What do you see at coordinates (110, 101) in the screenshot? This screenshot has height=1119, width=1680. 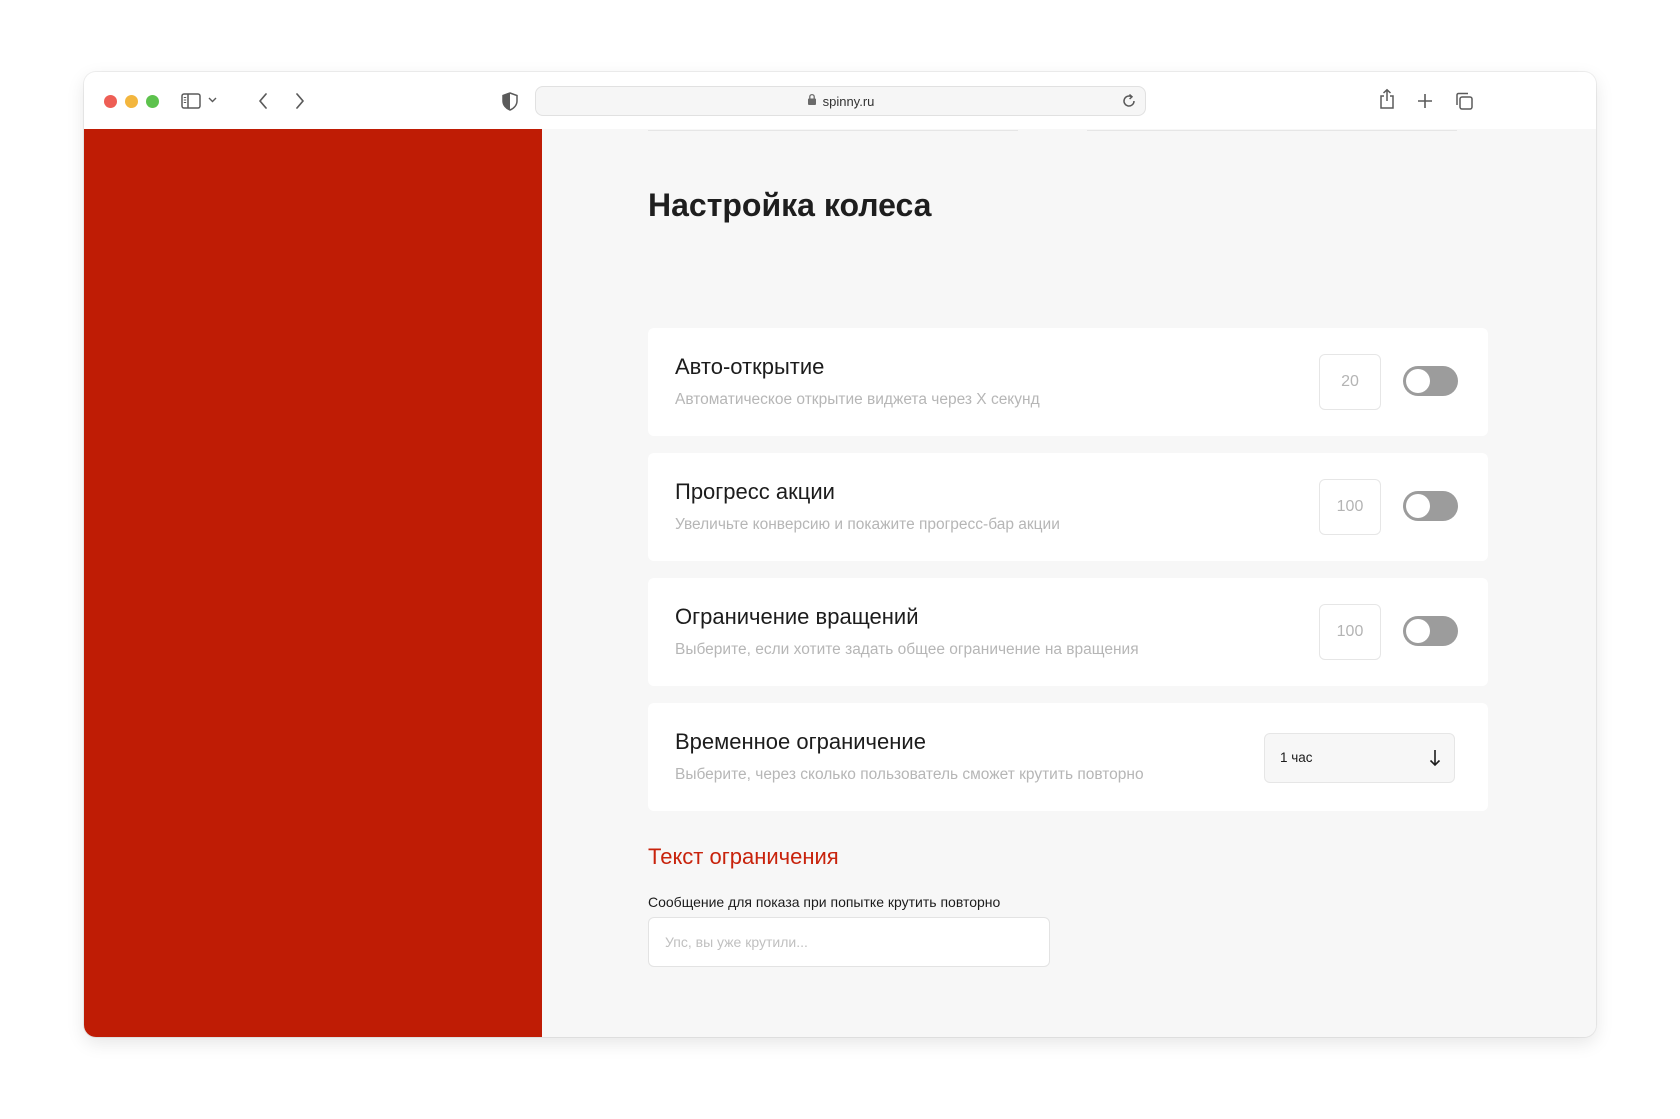 I see `close-window-button` at bounding box center [110, 101].